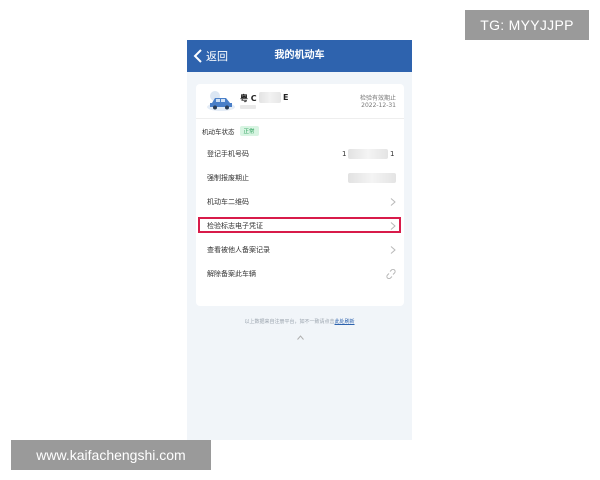  I want to click on watermark-telegram: TG: MYYJJPP, so click(527, 25).